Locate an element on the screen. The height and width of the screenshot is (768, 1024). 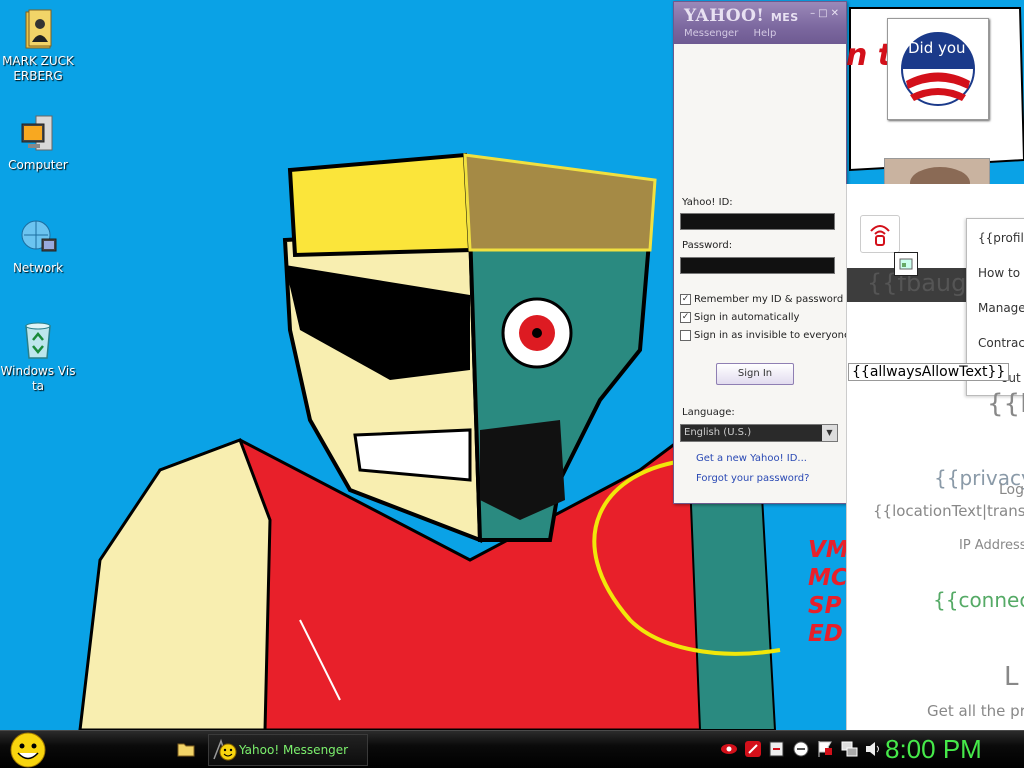
folder-icon is located at coordinates (186, 749).